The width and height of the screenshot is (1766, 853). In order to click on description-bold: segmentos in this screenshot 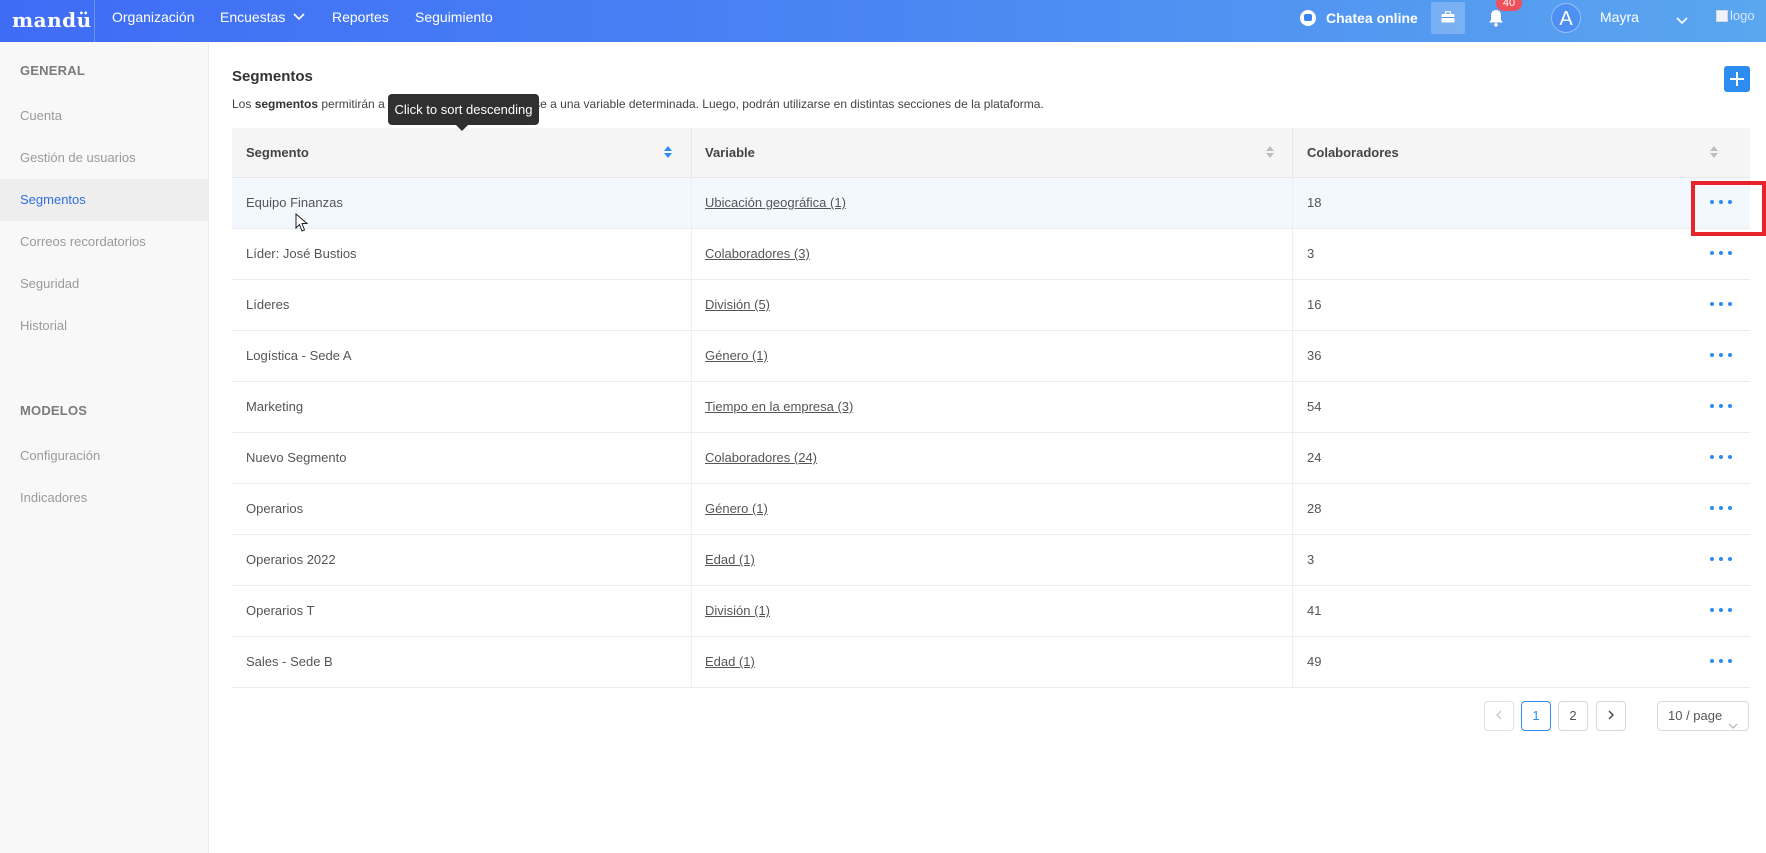, I will do `click(286, 104)`.